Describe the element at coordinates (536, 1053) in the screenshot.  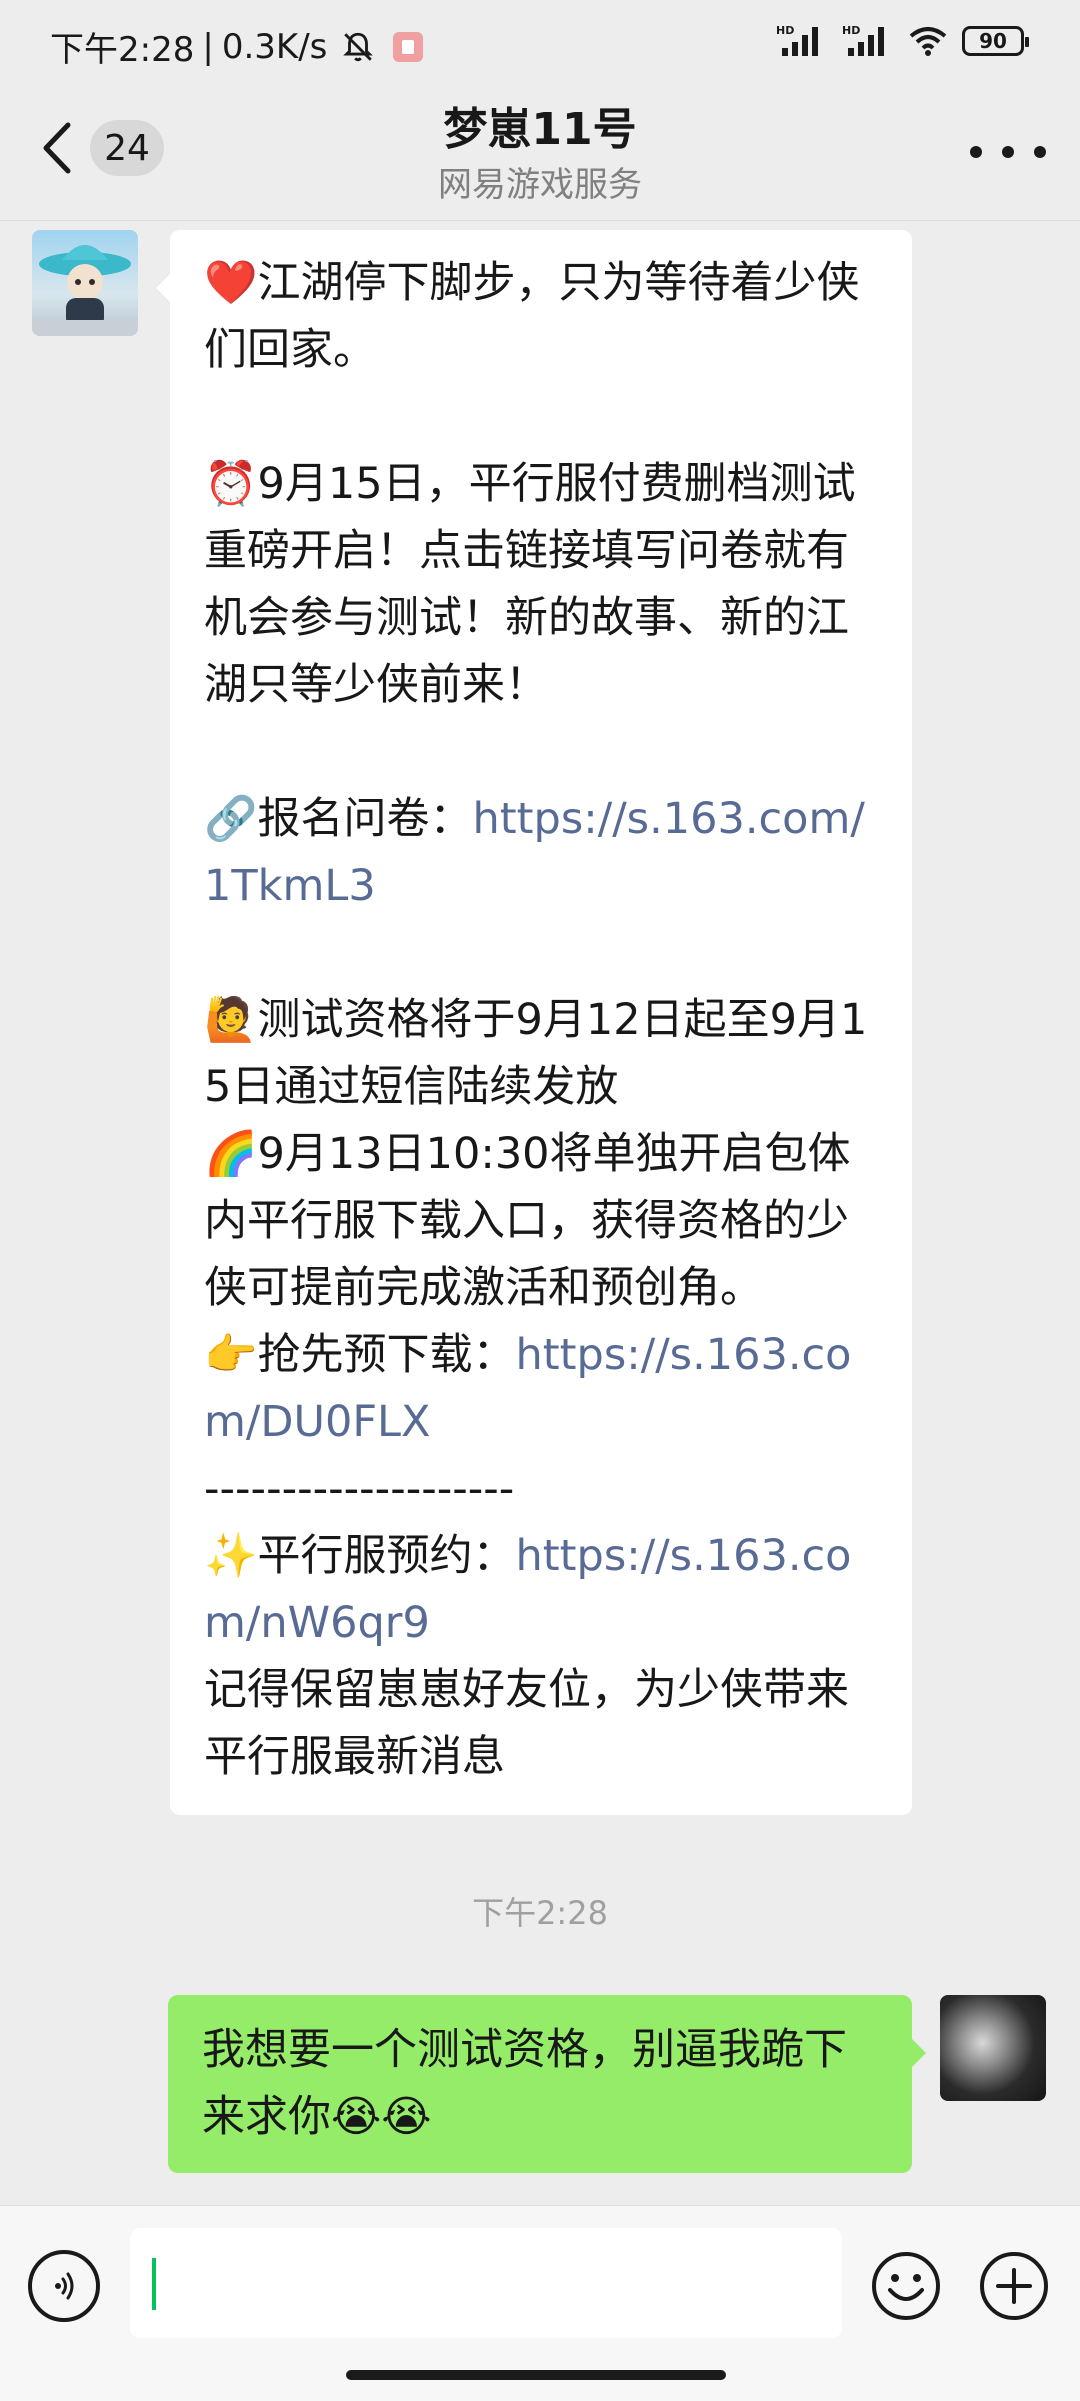
I see `message-paragraph: 🙋测试资格将于9月12日起至9月15日通过短信陆续发放` at that location.